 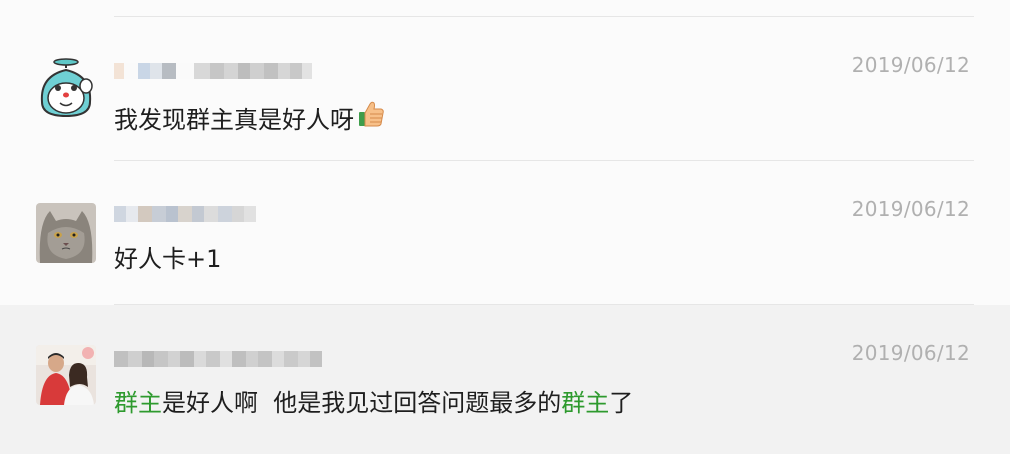 I want to click on comment-text: 好人卡+1, so click(x=167, y=256).